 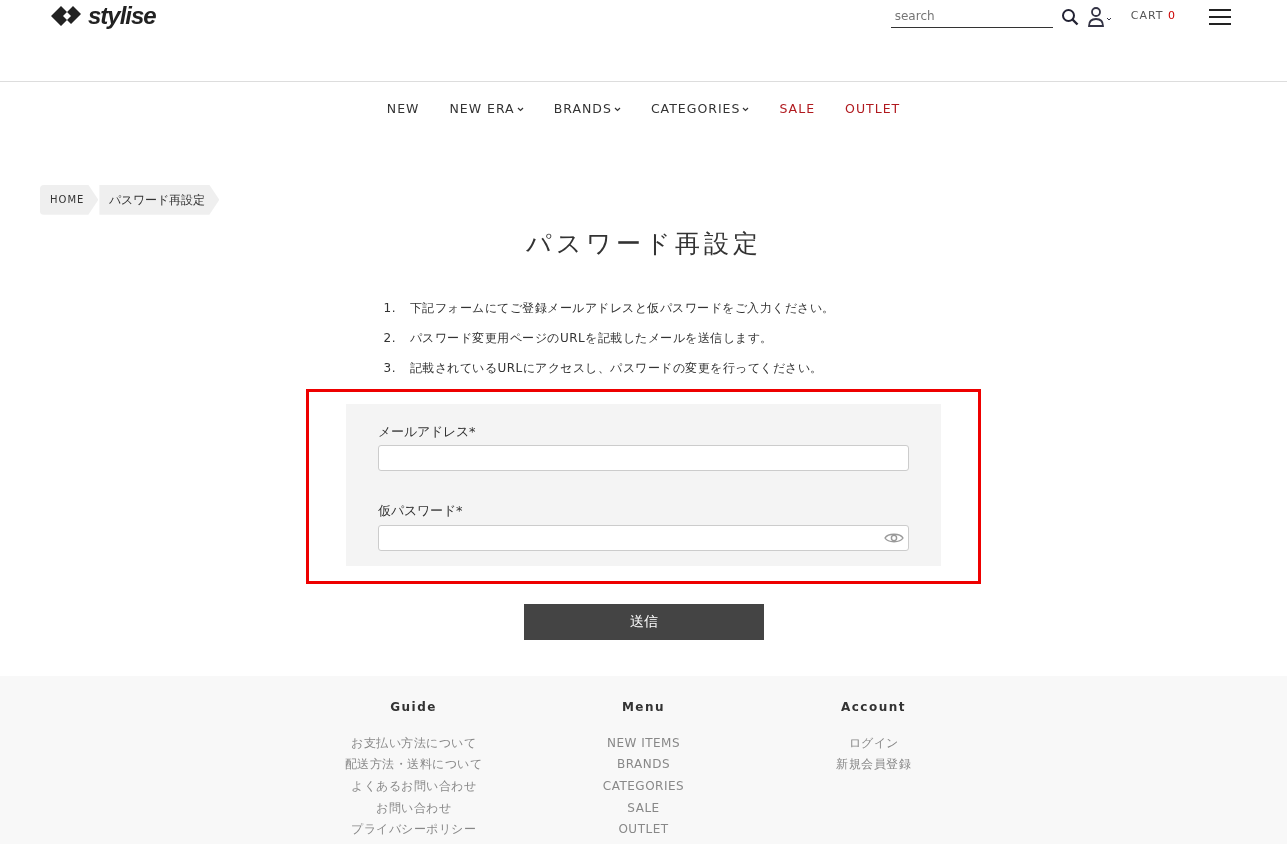 I want to click on footer-heading: Account, so click(x=873, y=707).